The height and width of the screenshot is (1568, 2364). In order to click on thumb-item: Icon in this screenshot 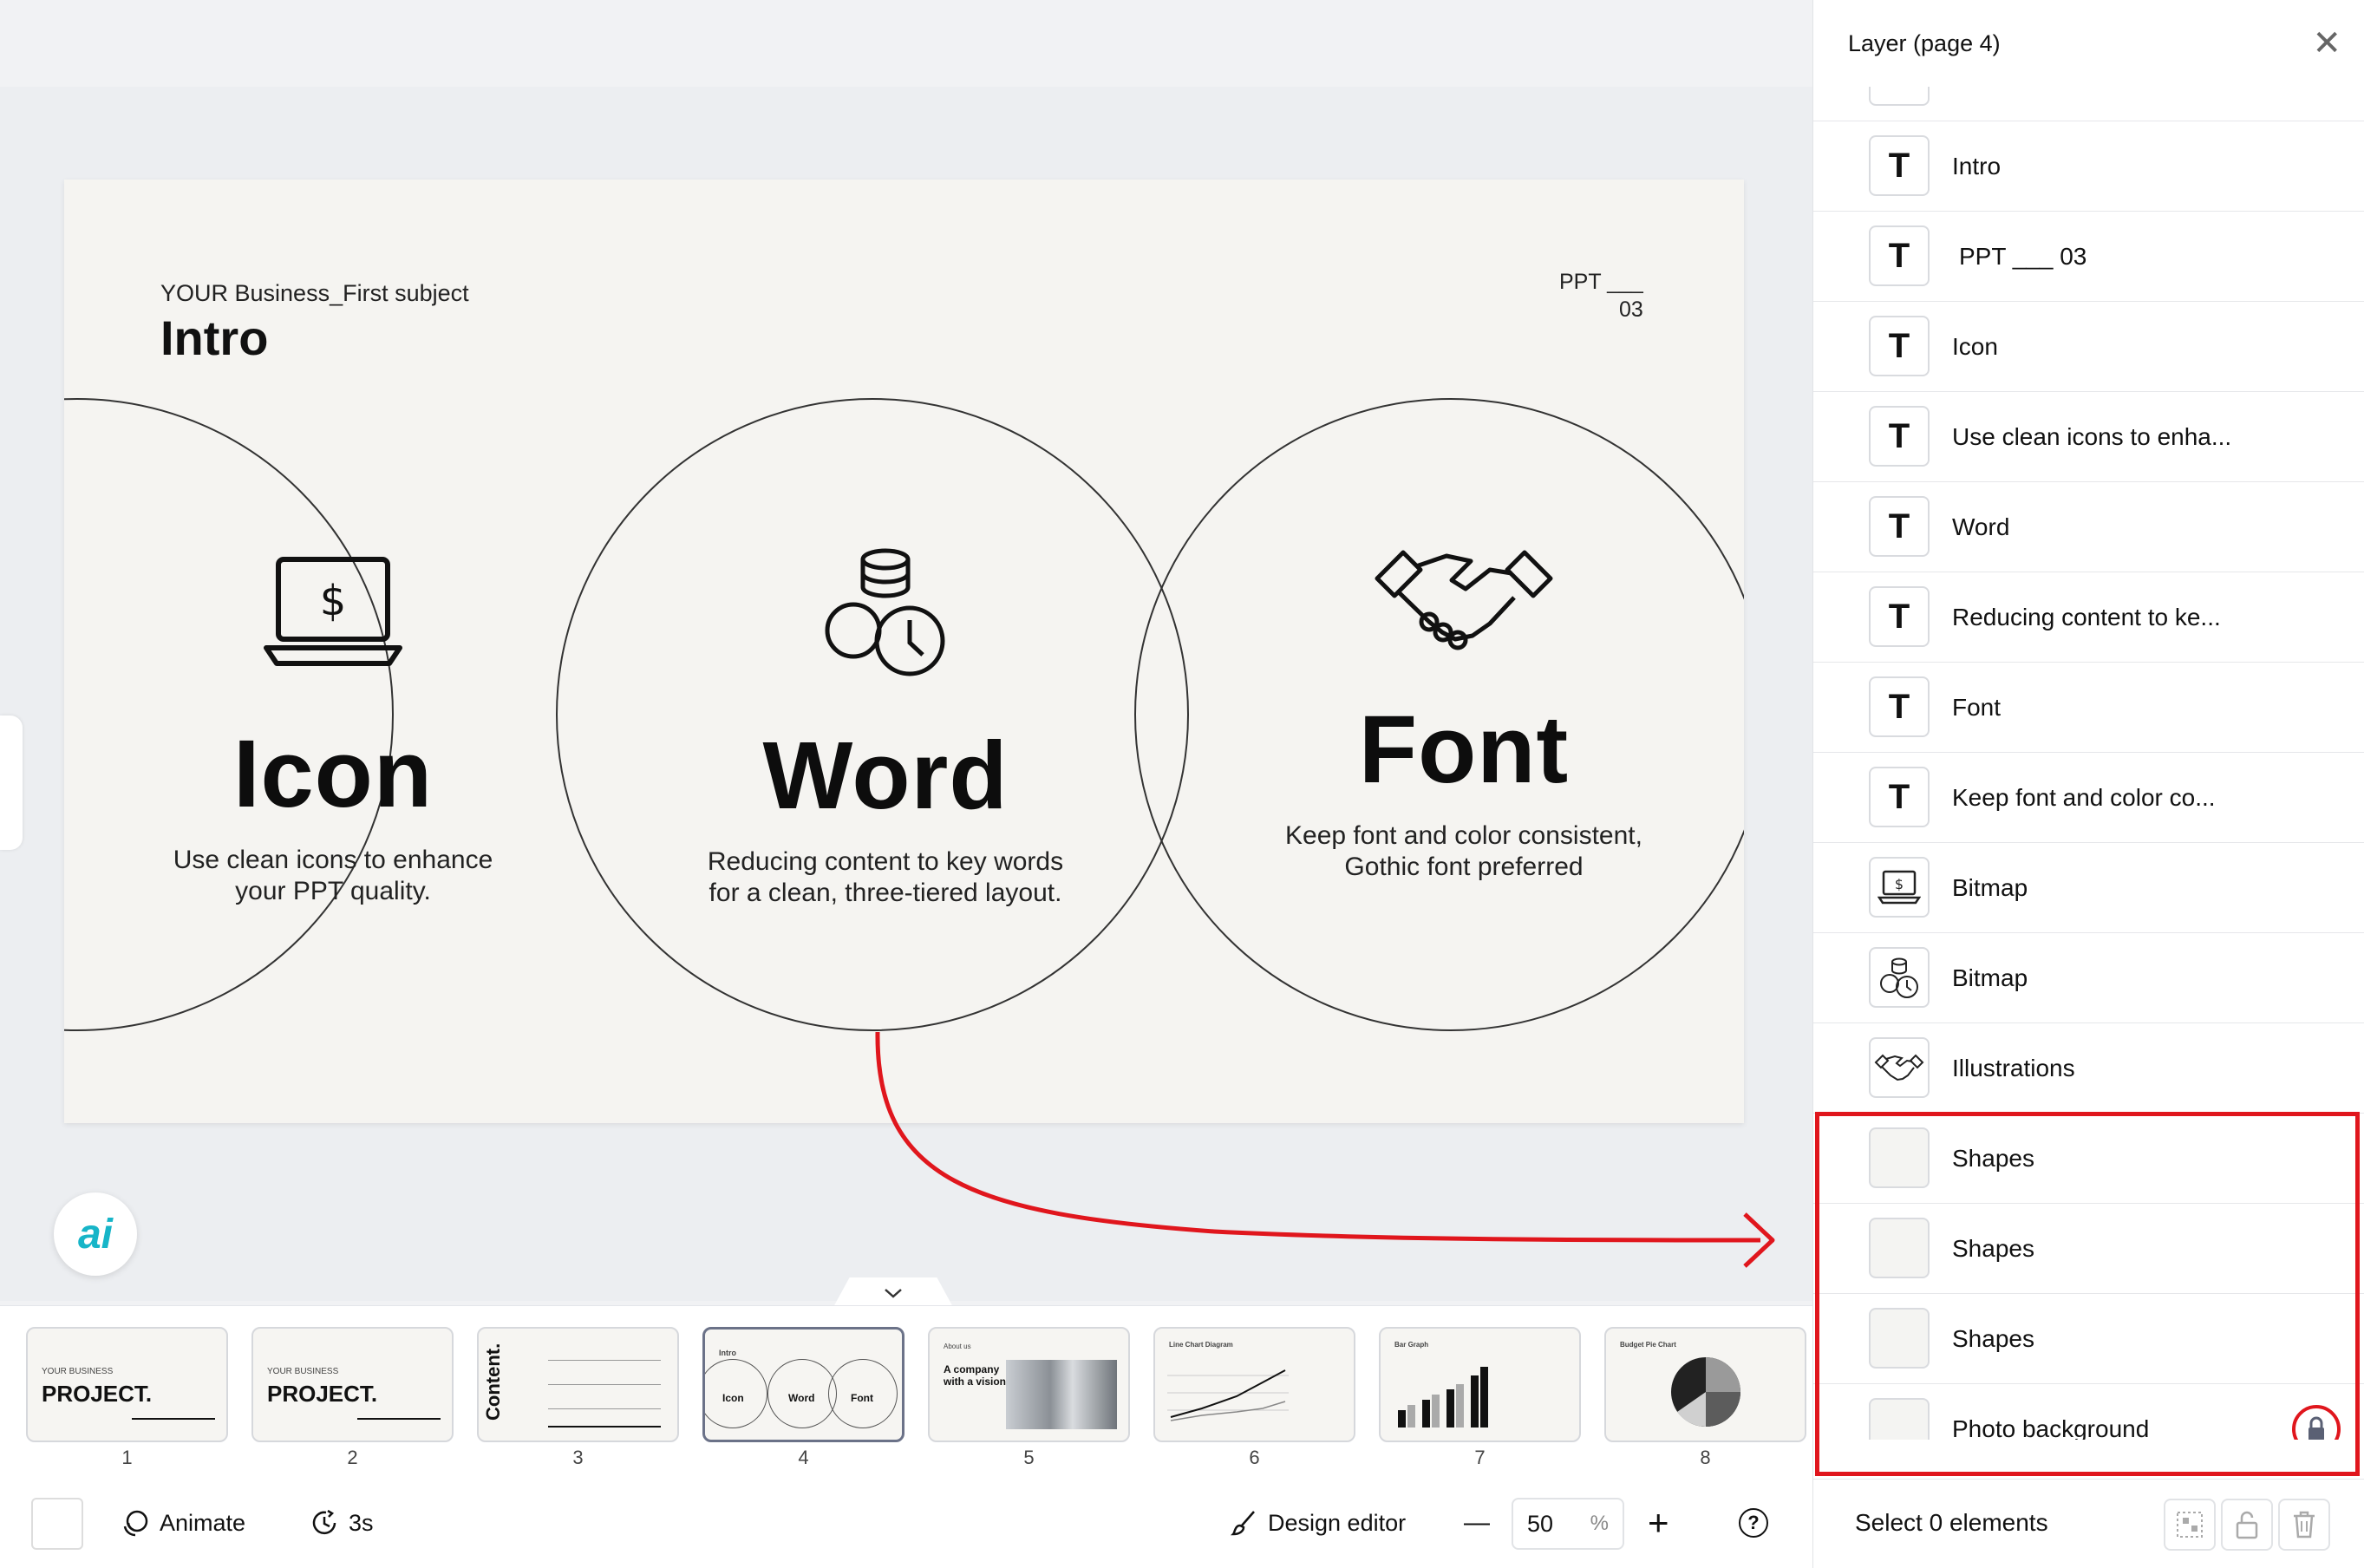, I will do `click(733, 1398)`.